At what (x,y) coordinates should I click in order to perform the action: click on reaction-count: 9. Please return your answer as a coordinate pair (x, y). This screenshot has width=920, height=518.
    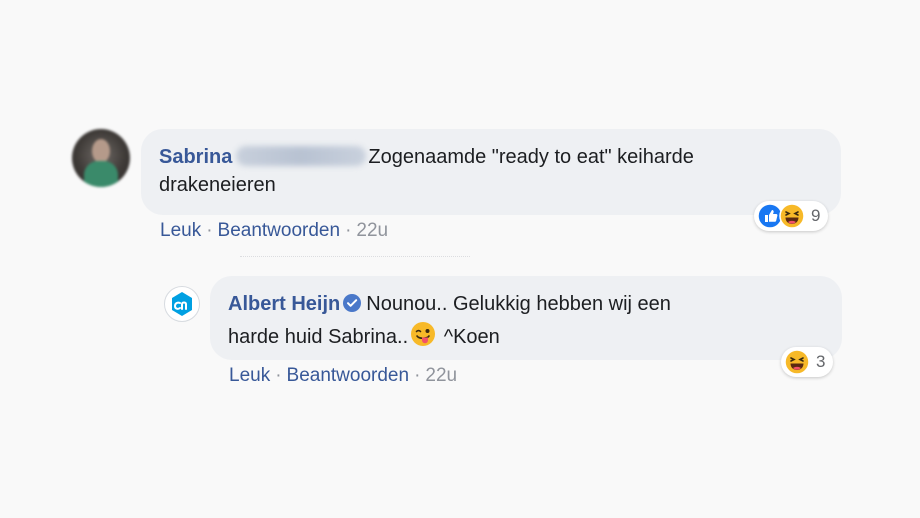
    Looking at the image, I should click on (816, 215).